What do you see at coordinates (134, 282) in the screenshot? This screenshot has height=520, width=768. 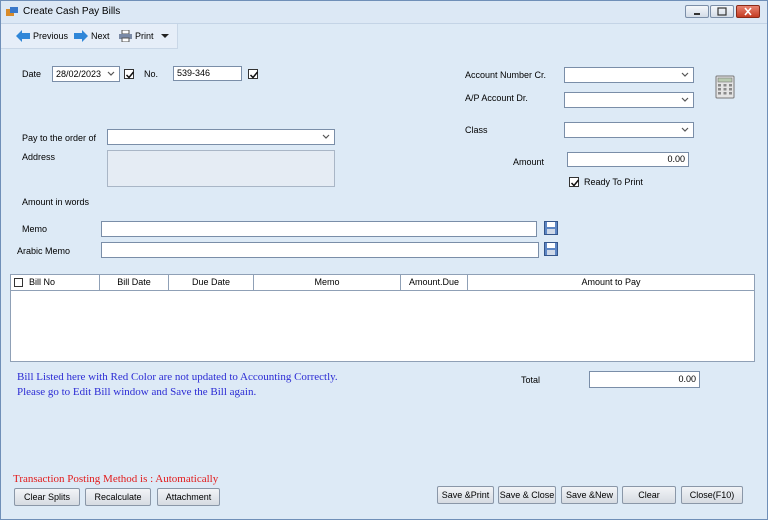 I see `col-bill-date: Bill Date` at bounding box center [134, 282].